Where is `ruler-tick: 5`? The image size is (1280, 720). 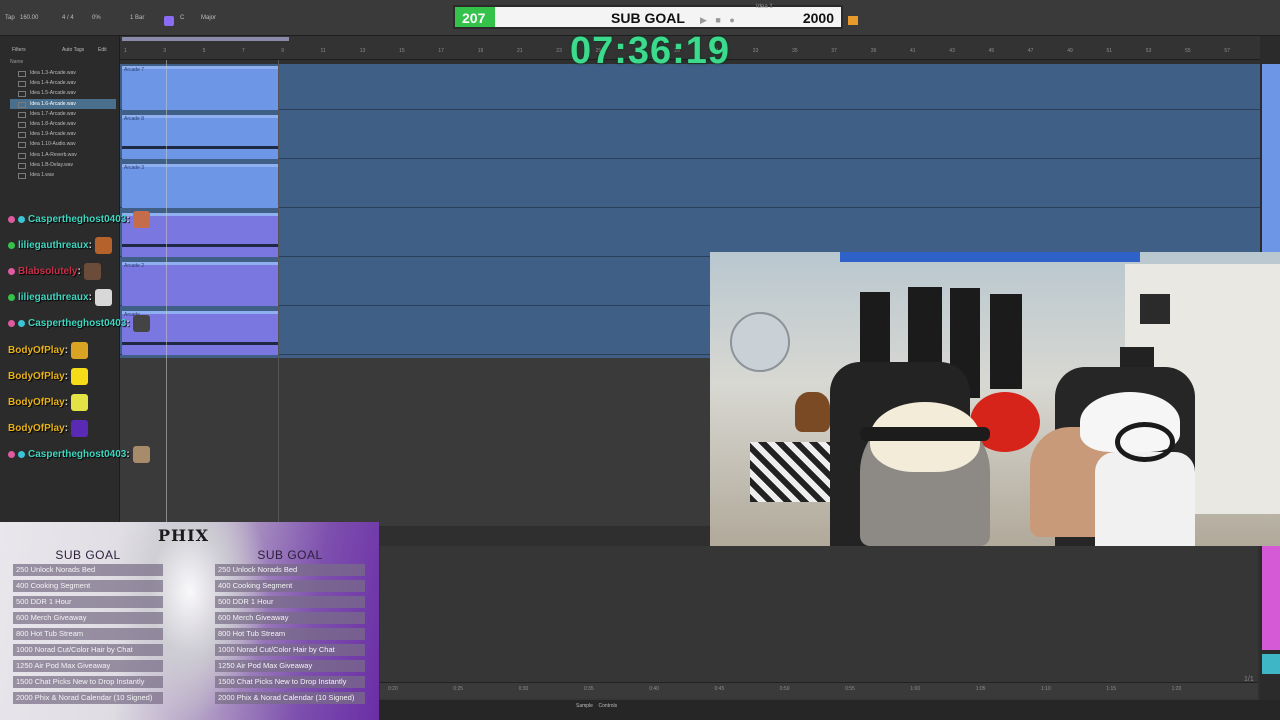
ruler-tick: 5 is located at coordinates (204, 51).